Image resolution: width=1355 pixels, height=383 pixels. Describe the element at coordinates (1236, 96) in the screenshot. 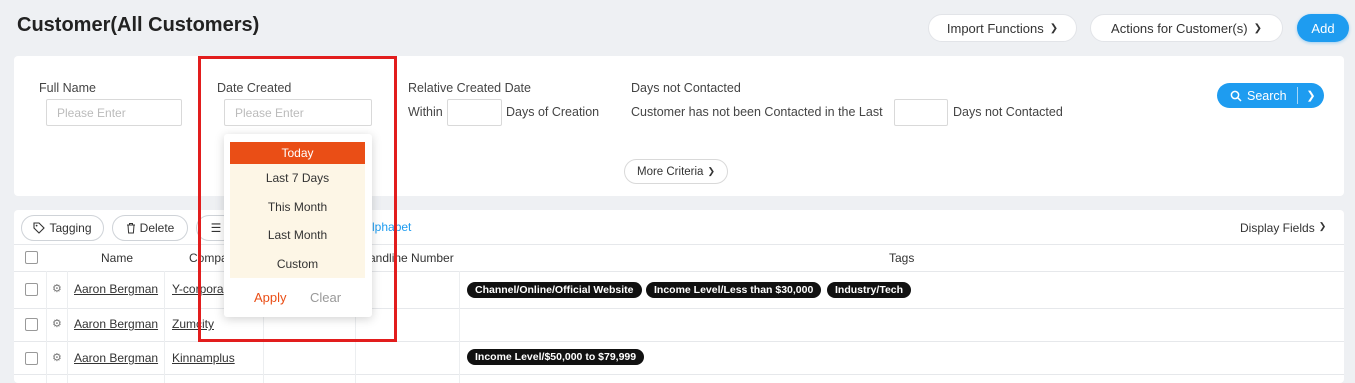

I see `search-icon` at that location.